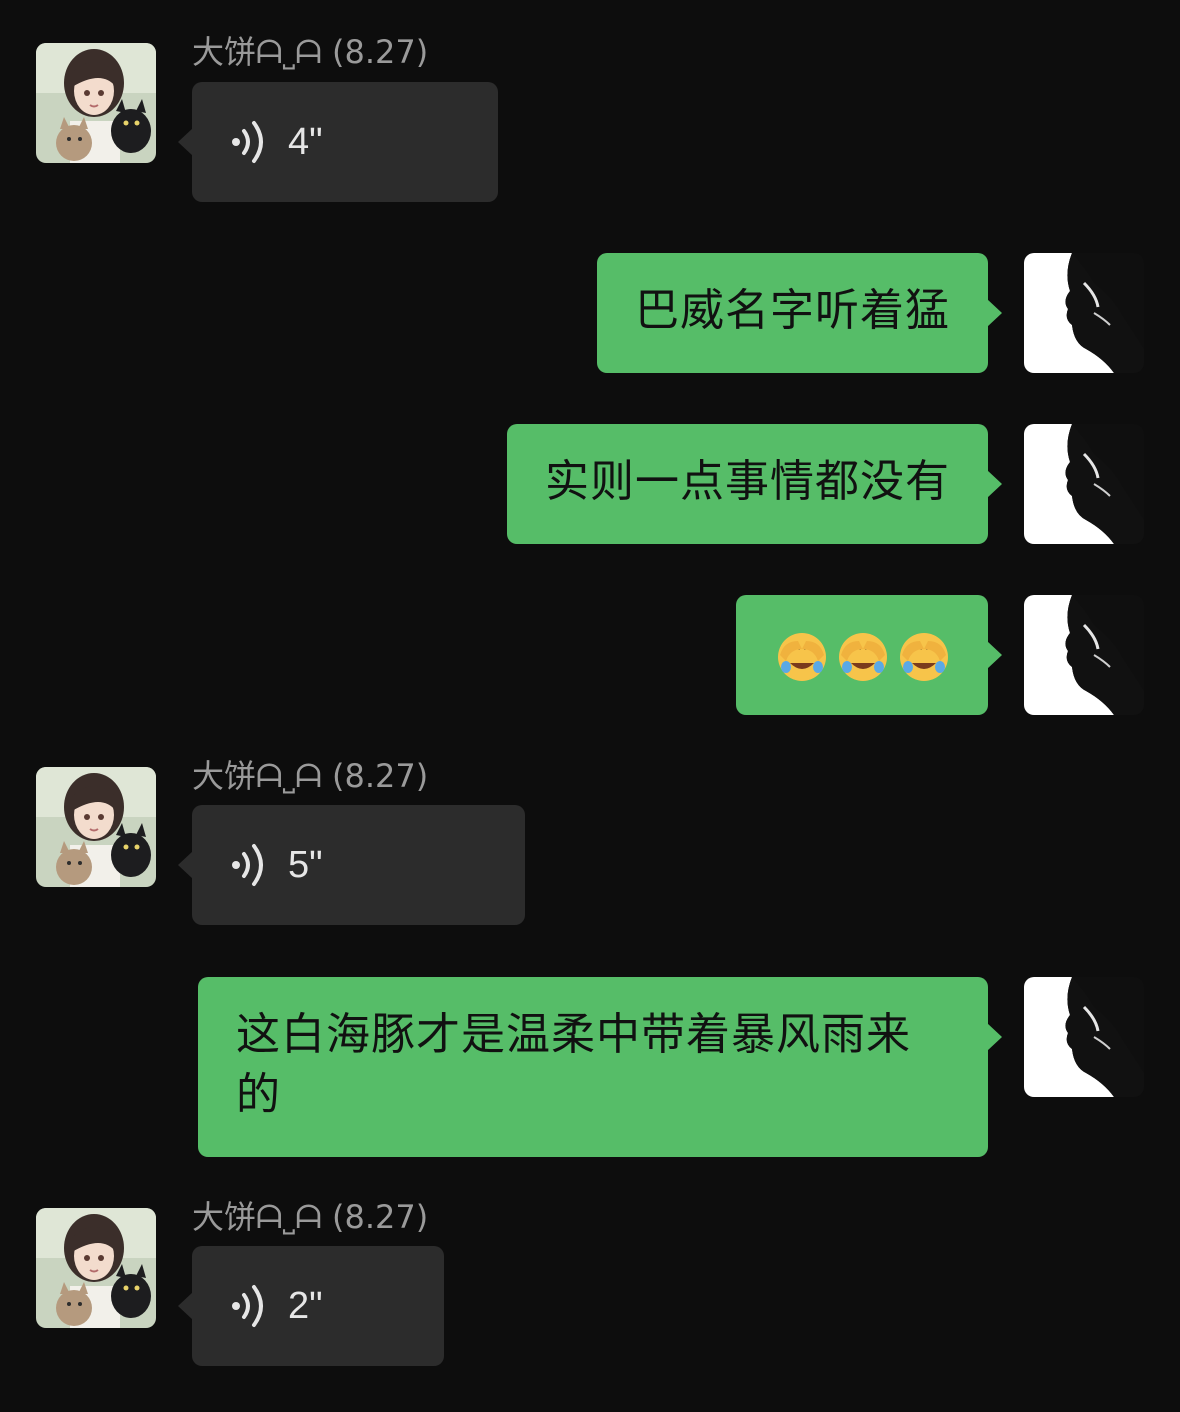 This screenshot has height=1412, width=1180. I want to click on voice-duration: 5", so click(305, 864).